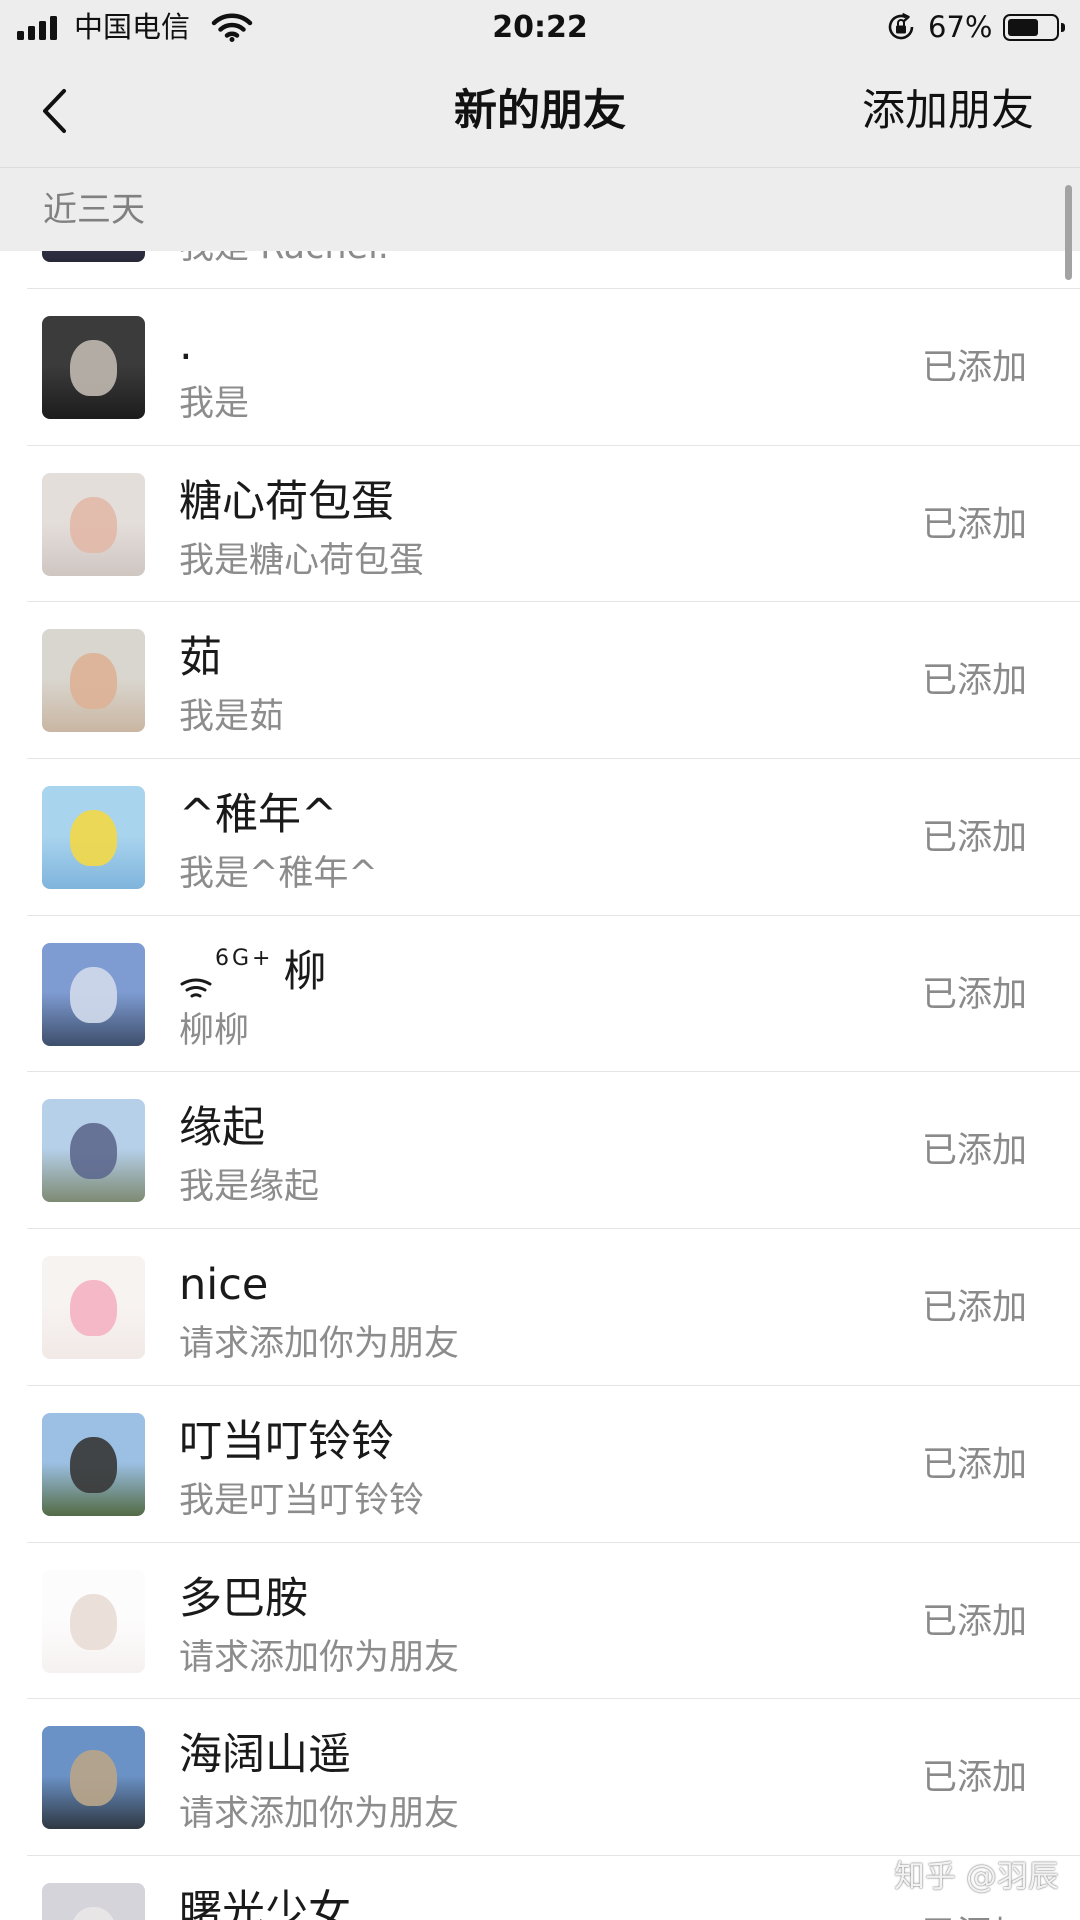 This screenshot has width=1080, height=1920. I want to click on battery-percentage: 67%, so click(960, 27).